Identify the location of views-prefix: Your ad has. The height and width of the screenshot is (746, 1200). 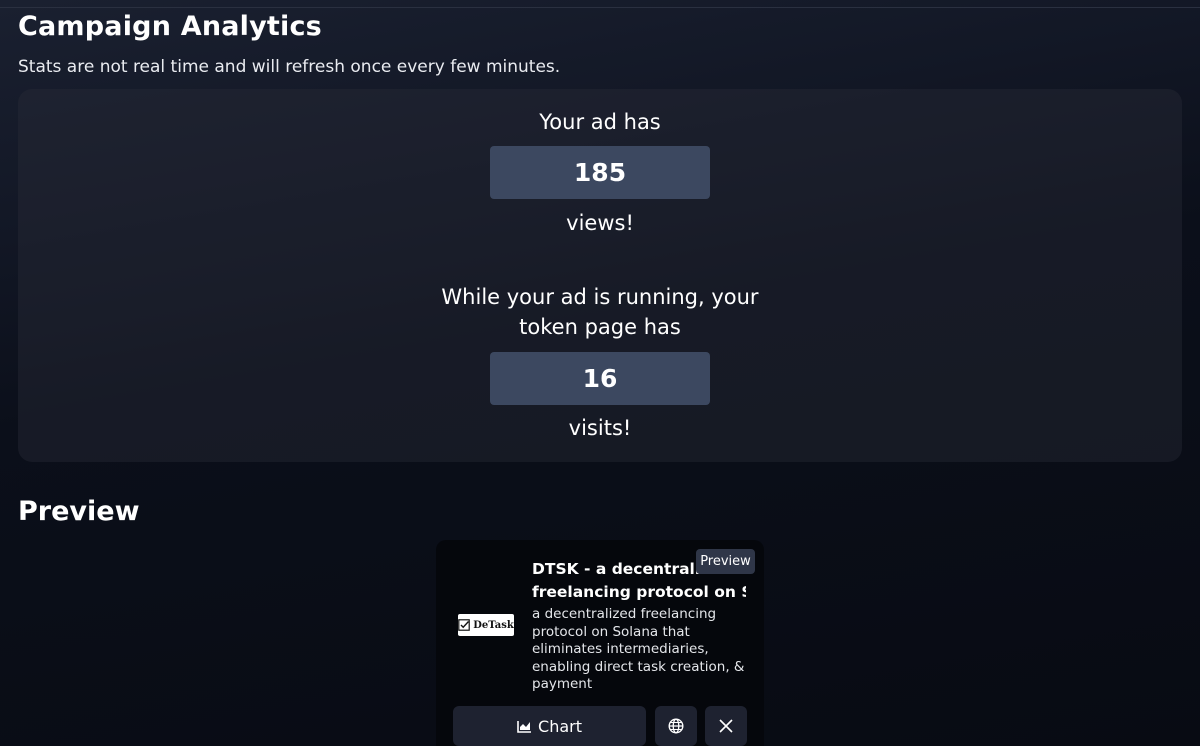
(600, 122).